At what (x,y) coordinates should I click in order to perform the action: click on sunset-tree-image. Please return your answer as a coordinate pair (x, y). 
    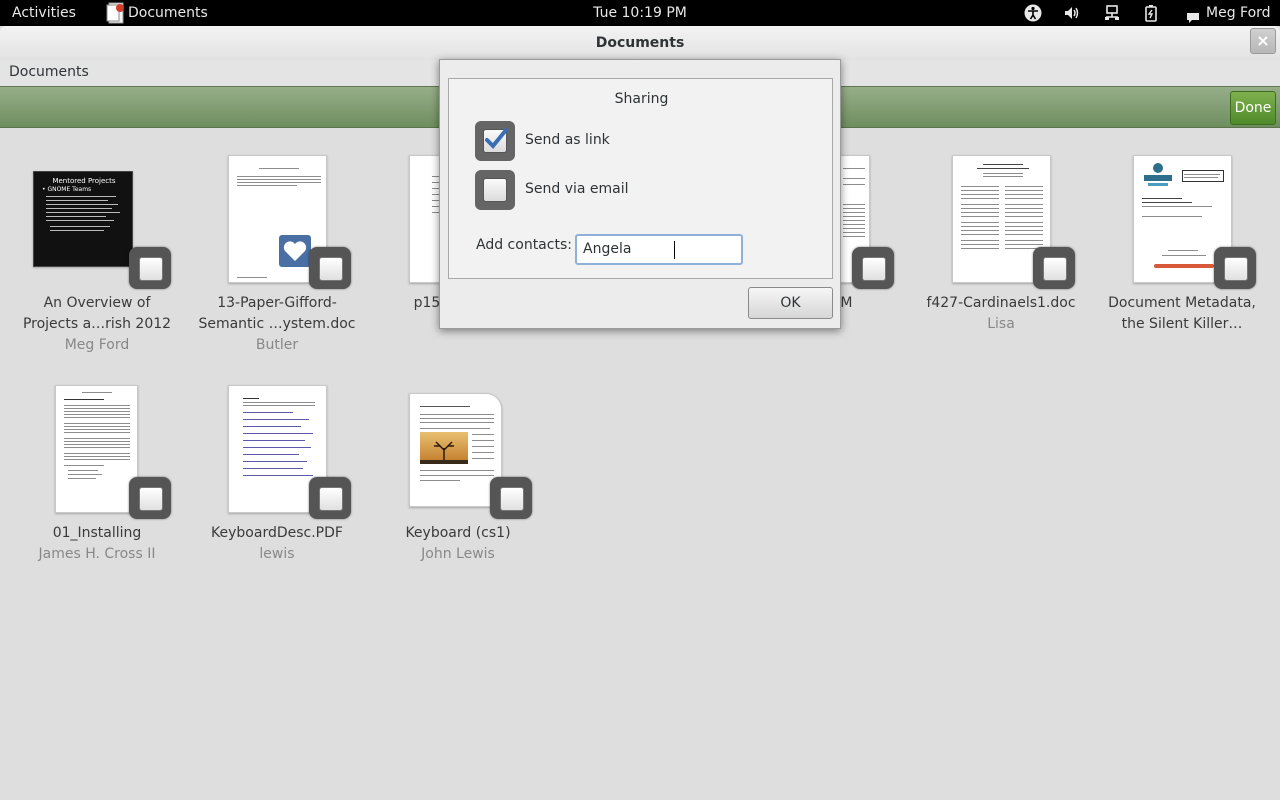
    Looking at the image, I should click on (444, 448).